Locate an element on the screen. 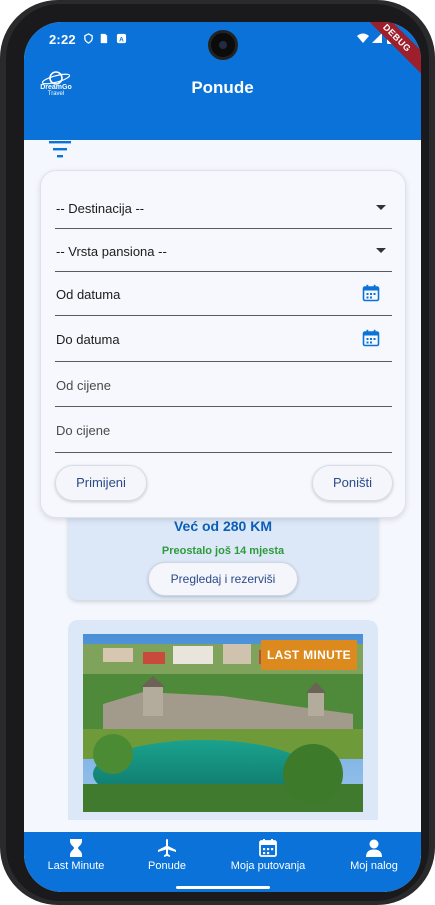 This screenshot has width=435, height=905. status-time: 2:22 is located at coordinates (62, 39).